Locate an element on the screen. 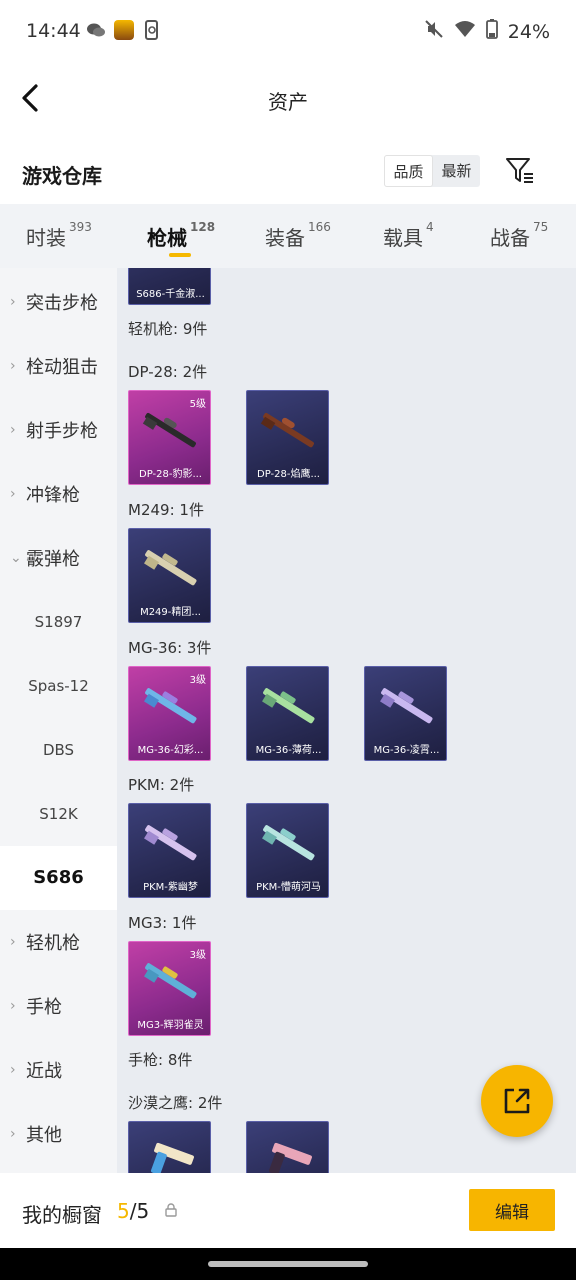 This screenshot has height=1280, width=576. showcase-count: 5/5 is located at coordinates (133, 1211).